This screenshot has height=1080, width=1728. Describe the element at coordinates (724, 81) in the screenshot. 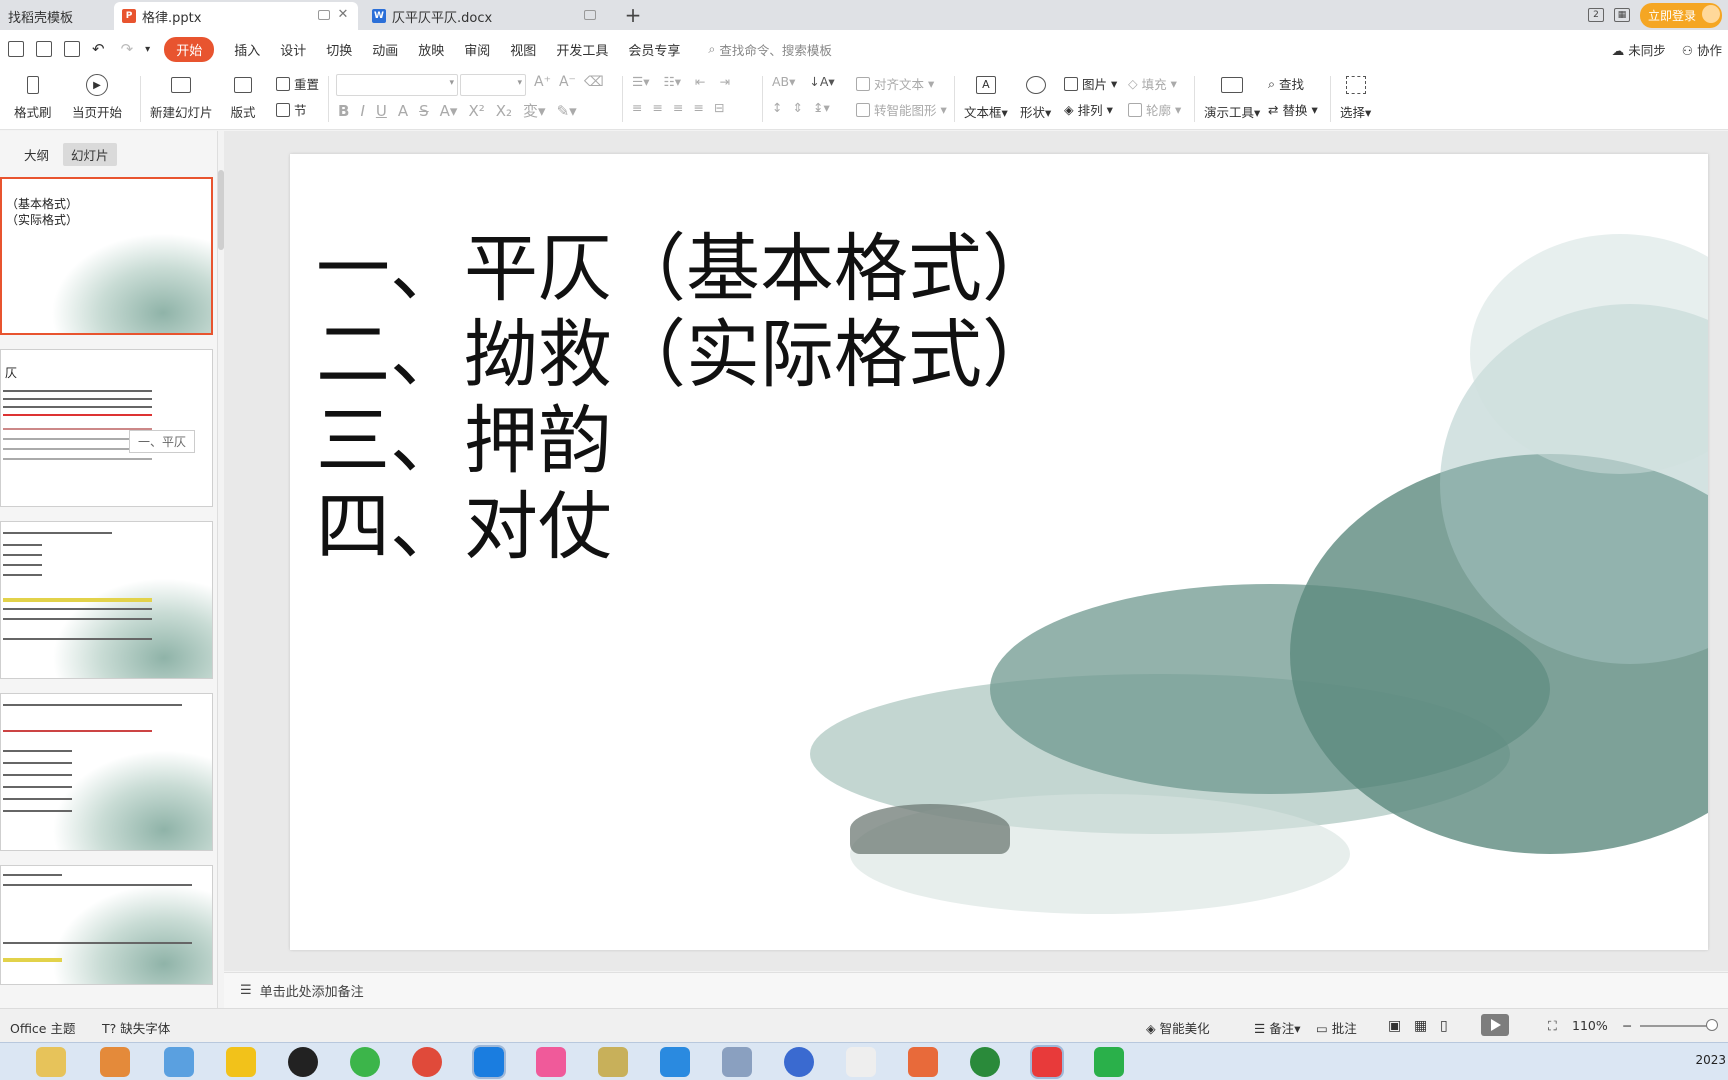

I see `increase-indent-icon: ⇥` at that location.